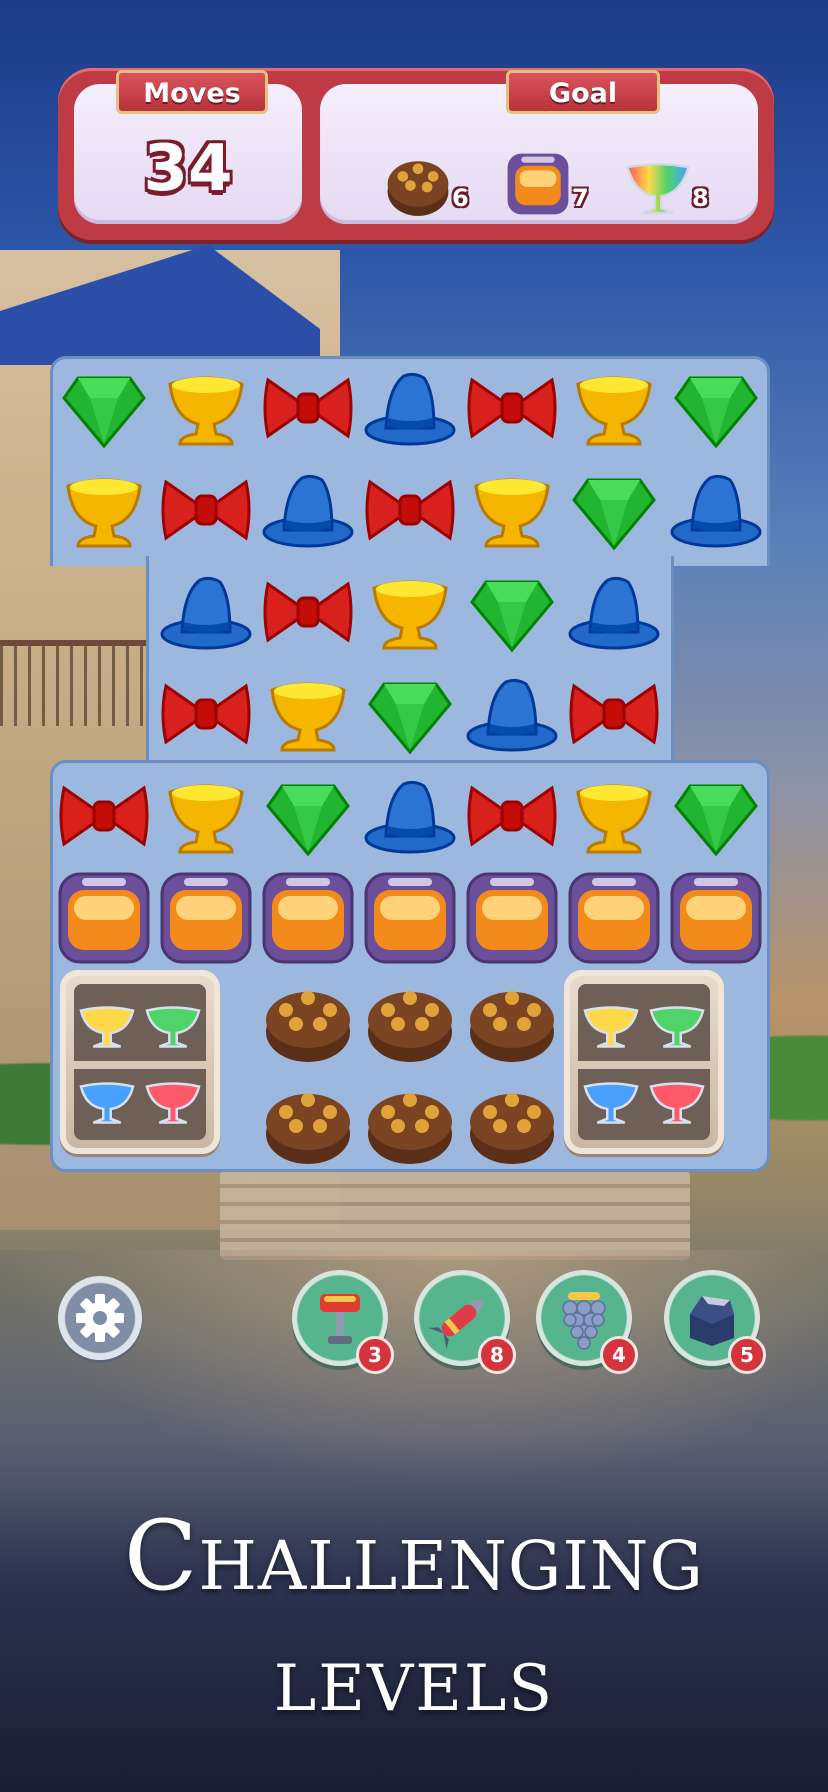 The height and width of the screenshot is (1792, 828). What do you see at coordinates (188, 169) in the screenshot?
I see `moves-counter: 34` at bounding box center [188, 169].